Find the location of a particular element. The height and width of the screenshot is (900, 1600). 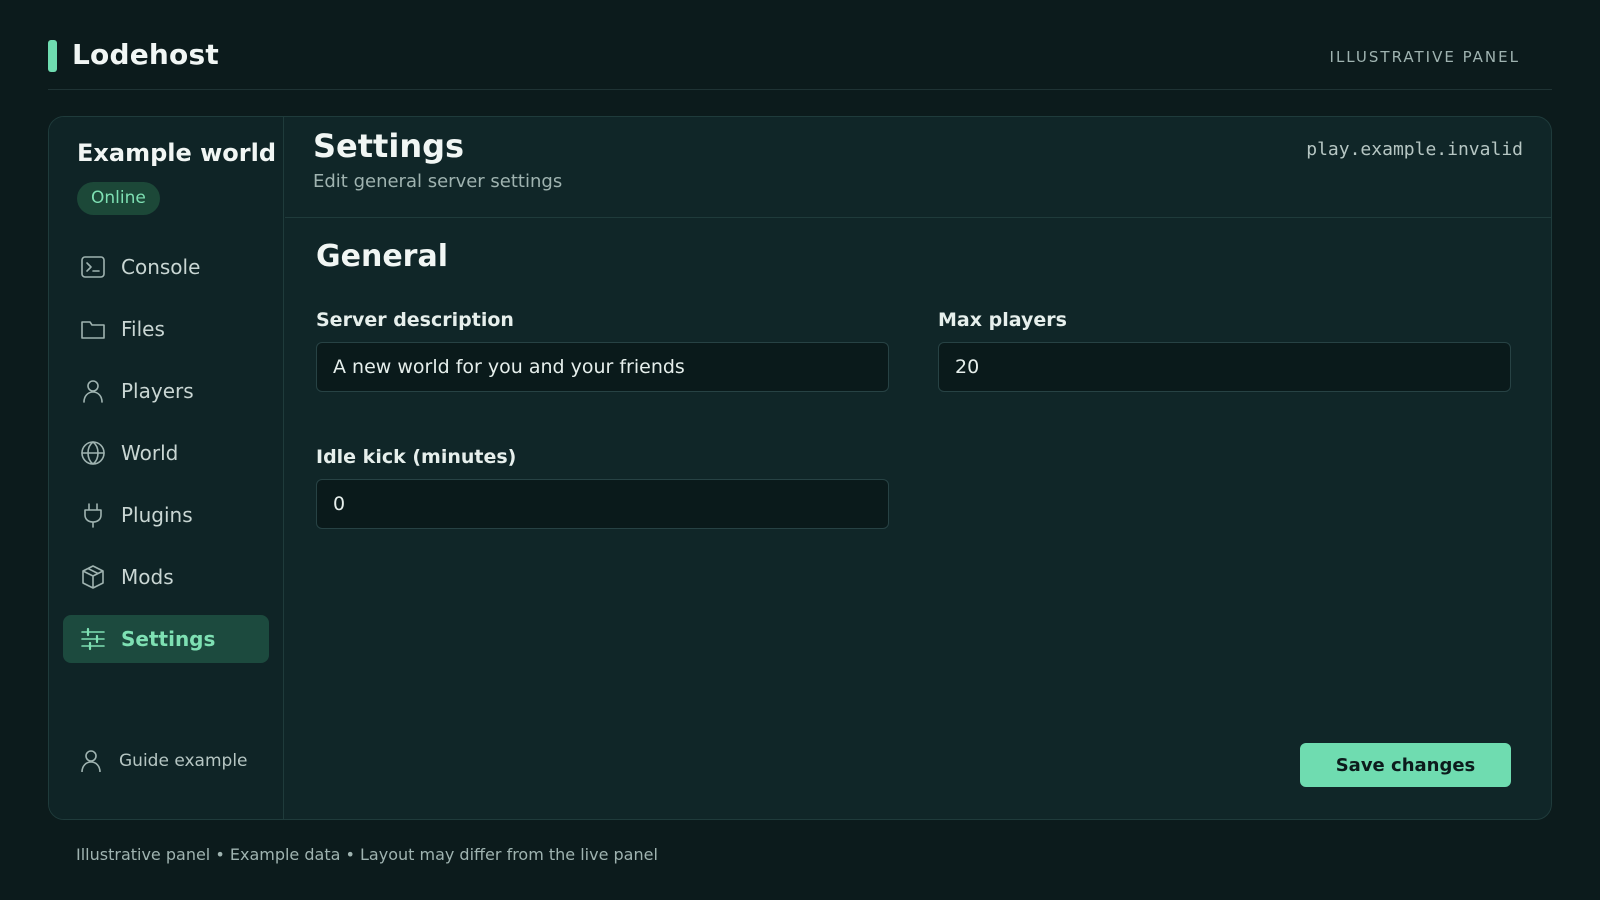

max-players-label: Max players is located at coordinates (1002, 320).